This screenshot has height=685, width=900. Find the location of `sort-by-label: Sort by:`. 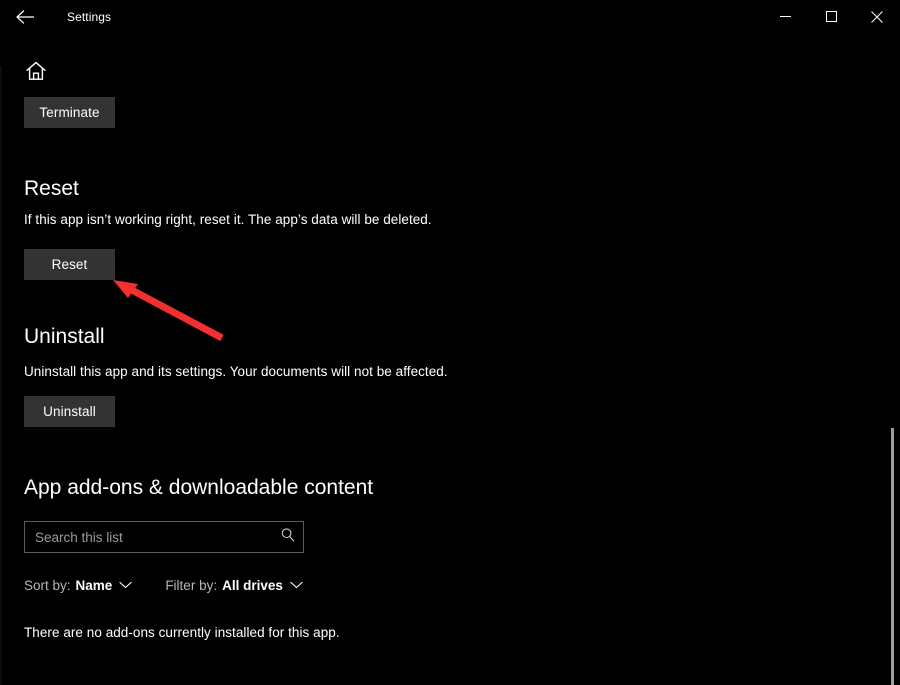

sort-by-label: Sort by: is located at coordinates (47, 585).